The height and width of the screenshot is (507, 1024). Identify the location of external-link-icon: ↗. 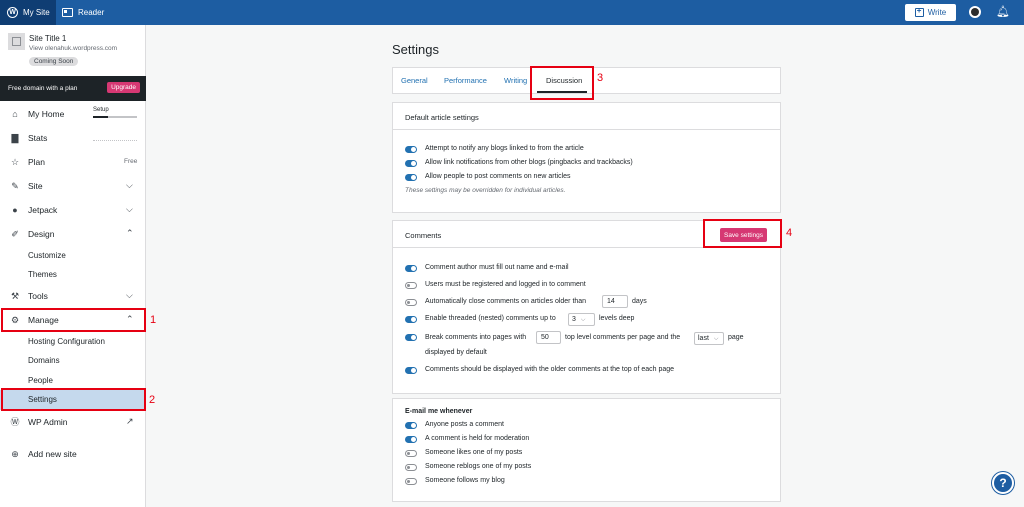
(130, 421).